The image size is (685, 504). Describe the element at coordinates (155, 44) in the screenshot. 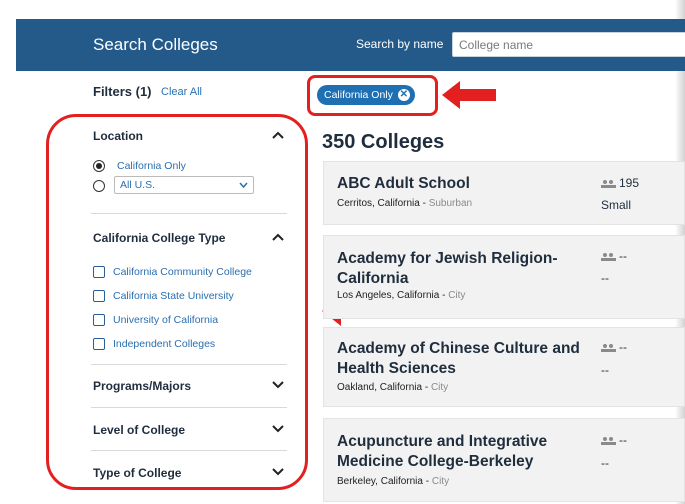

I see `page-title: Search Colleges` at that location.